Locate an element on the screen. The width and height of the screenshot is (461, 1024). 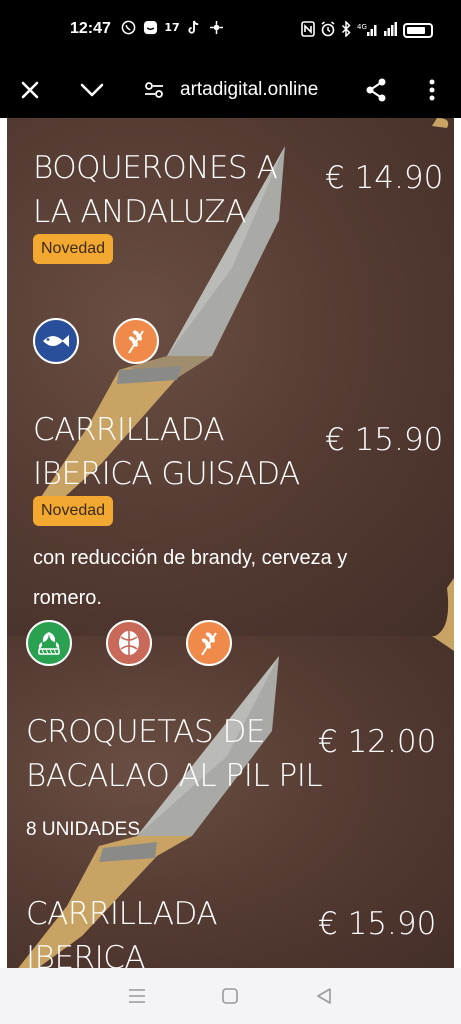
back-icon is located at coordinates (324, 996).